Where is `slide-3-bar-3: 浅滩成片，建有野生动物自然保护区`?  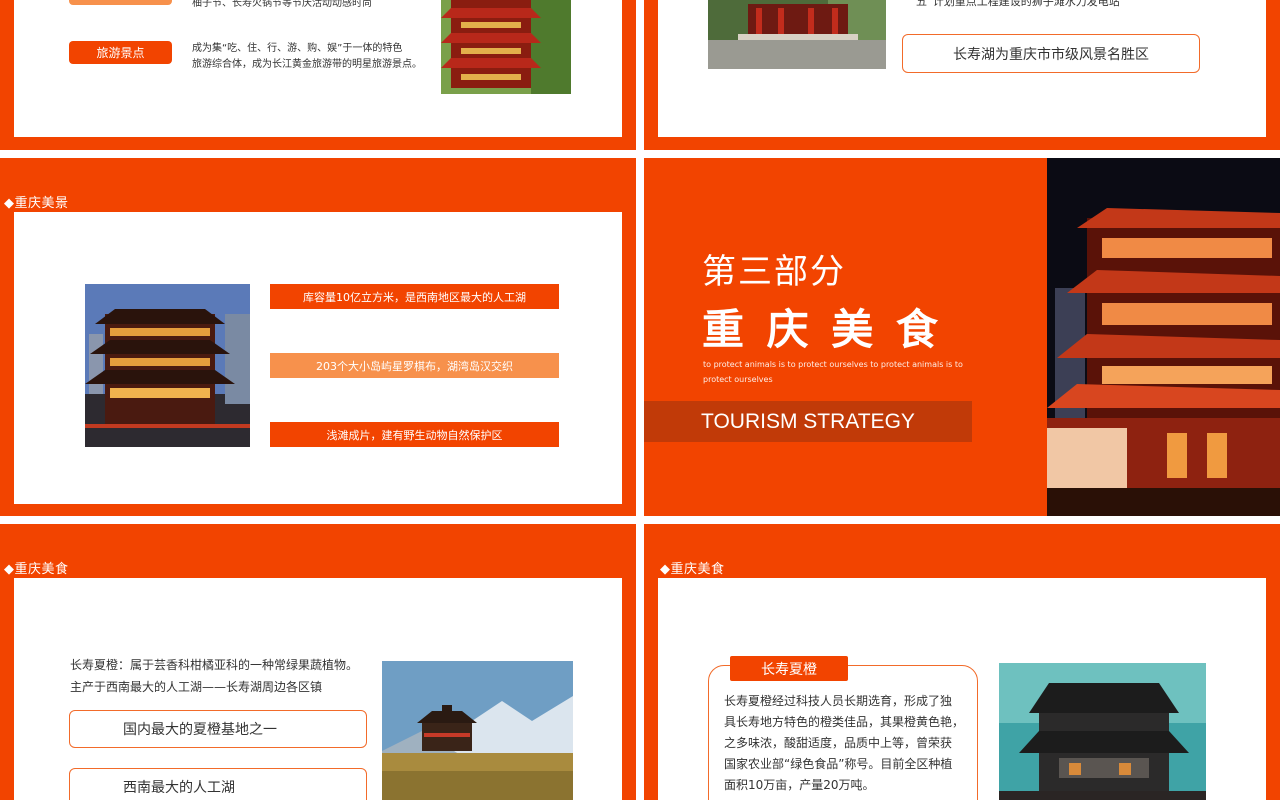 slide-3-bar-3: 浅滩成片，建有野生动物自然保护区 is located at coordinates (414, 434).